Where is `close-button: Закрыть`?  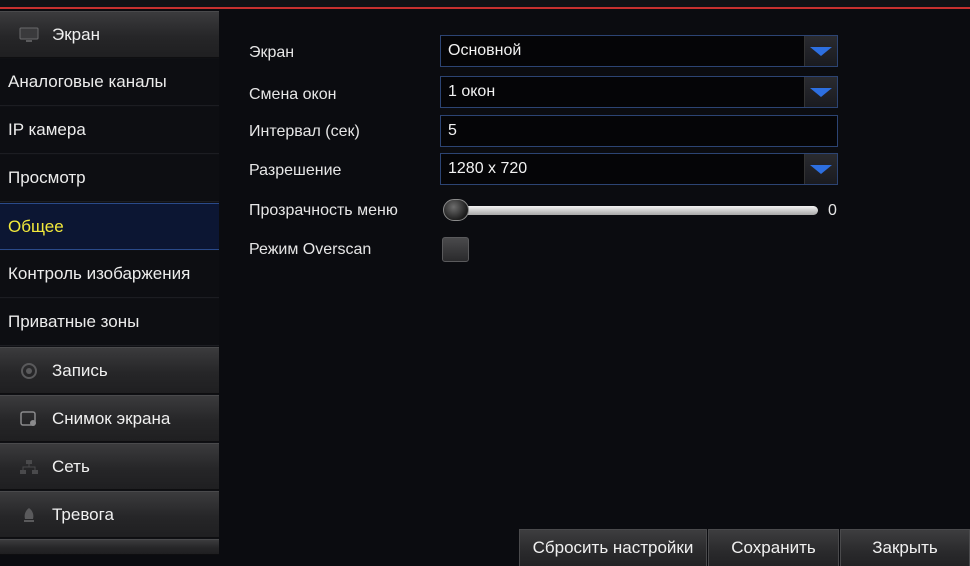 close-button: Закрыть is located at coordinates (905, 547).